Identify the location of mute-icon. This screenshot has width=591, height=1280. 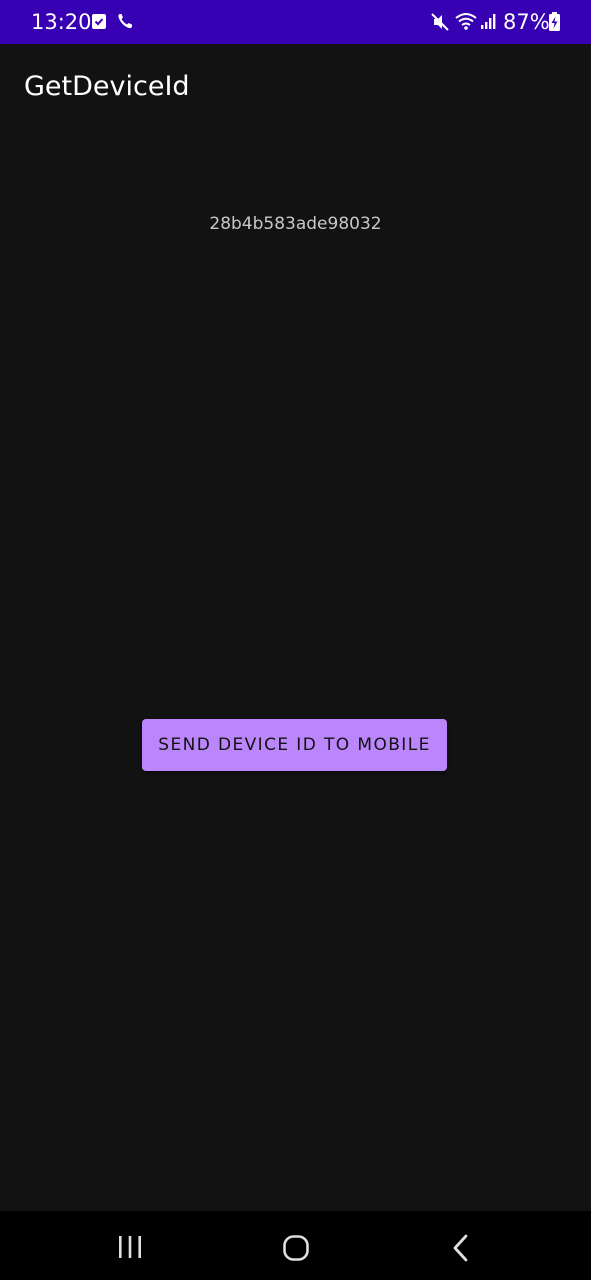
(440, 24).